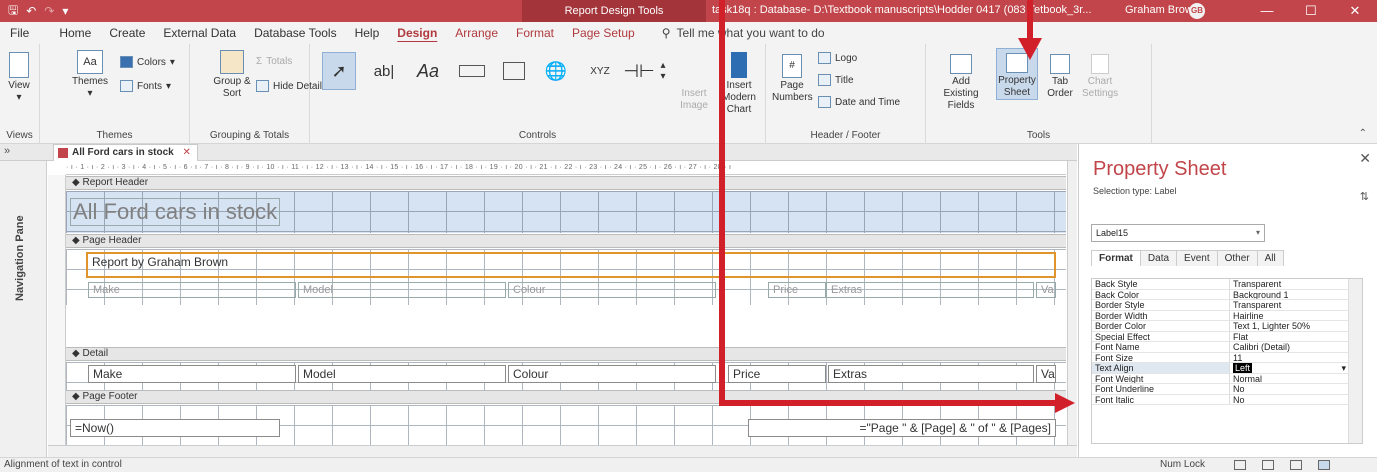 The width and height of the screenshot is (1377, 472). Describe the element at coordinates (402, 290) in the screenshot. I see `header-label-model: Model` at that location.